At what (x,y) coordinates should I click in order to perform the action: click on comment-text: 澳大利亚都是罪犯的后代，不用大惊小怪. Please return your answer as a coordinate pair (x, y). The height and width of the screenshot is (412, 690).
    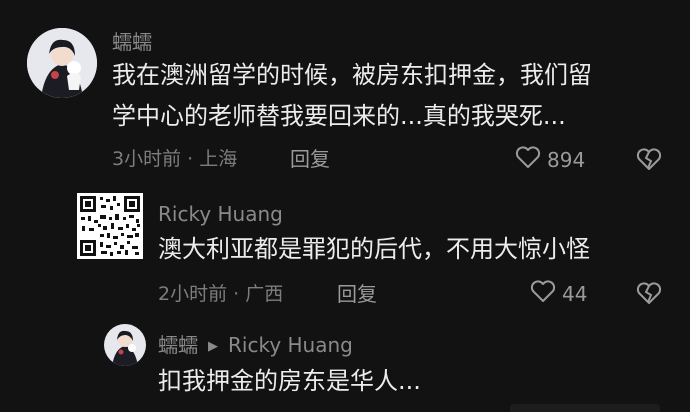
    Looking at the image, I should click on (374, 249).